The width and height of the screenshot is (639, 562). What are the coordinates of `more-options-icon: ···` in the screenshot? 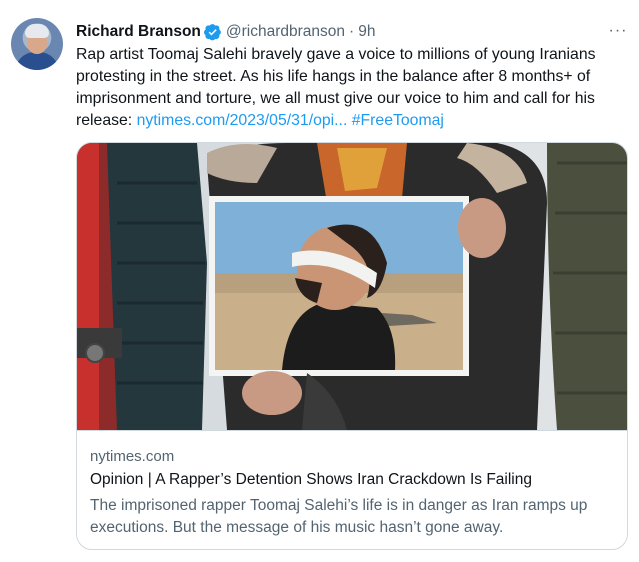 It's located at (618, 31).